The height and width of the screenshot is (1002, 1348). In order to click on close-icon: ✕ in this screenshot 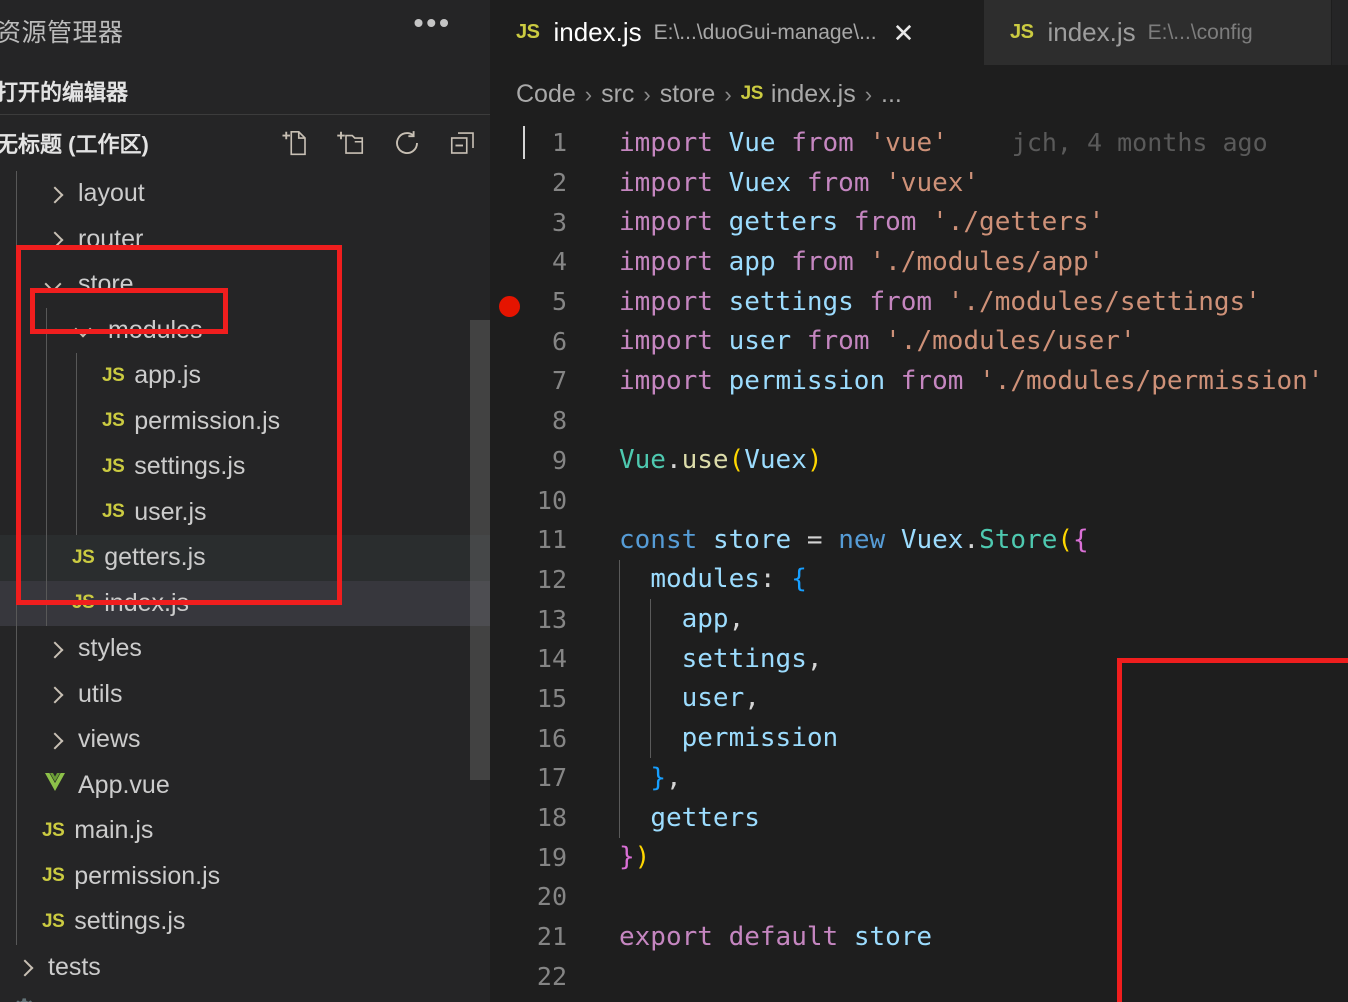, I will do `click(904, 33)`.